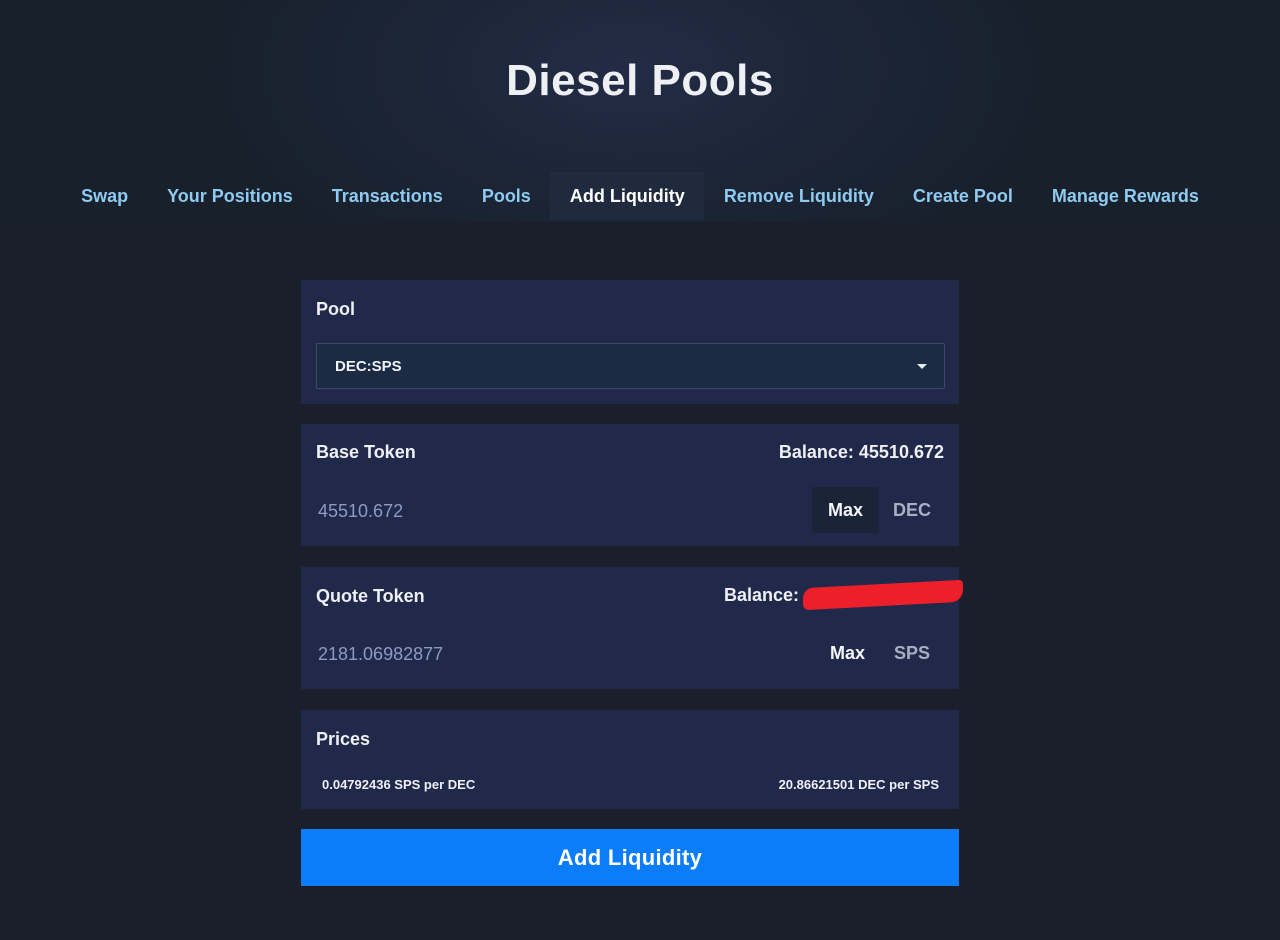 The height and width of the screenshot is (940, 1280). Describe the element at coordinates (506, 196) in the screenshot. I see `tab-pools: Pools` at that location.